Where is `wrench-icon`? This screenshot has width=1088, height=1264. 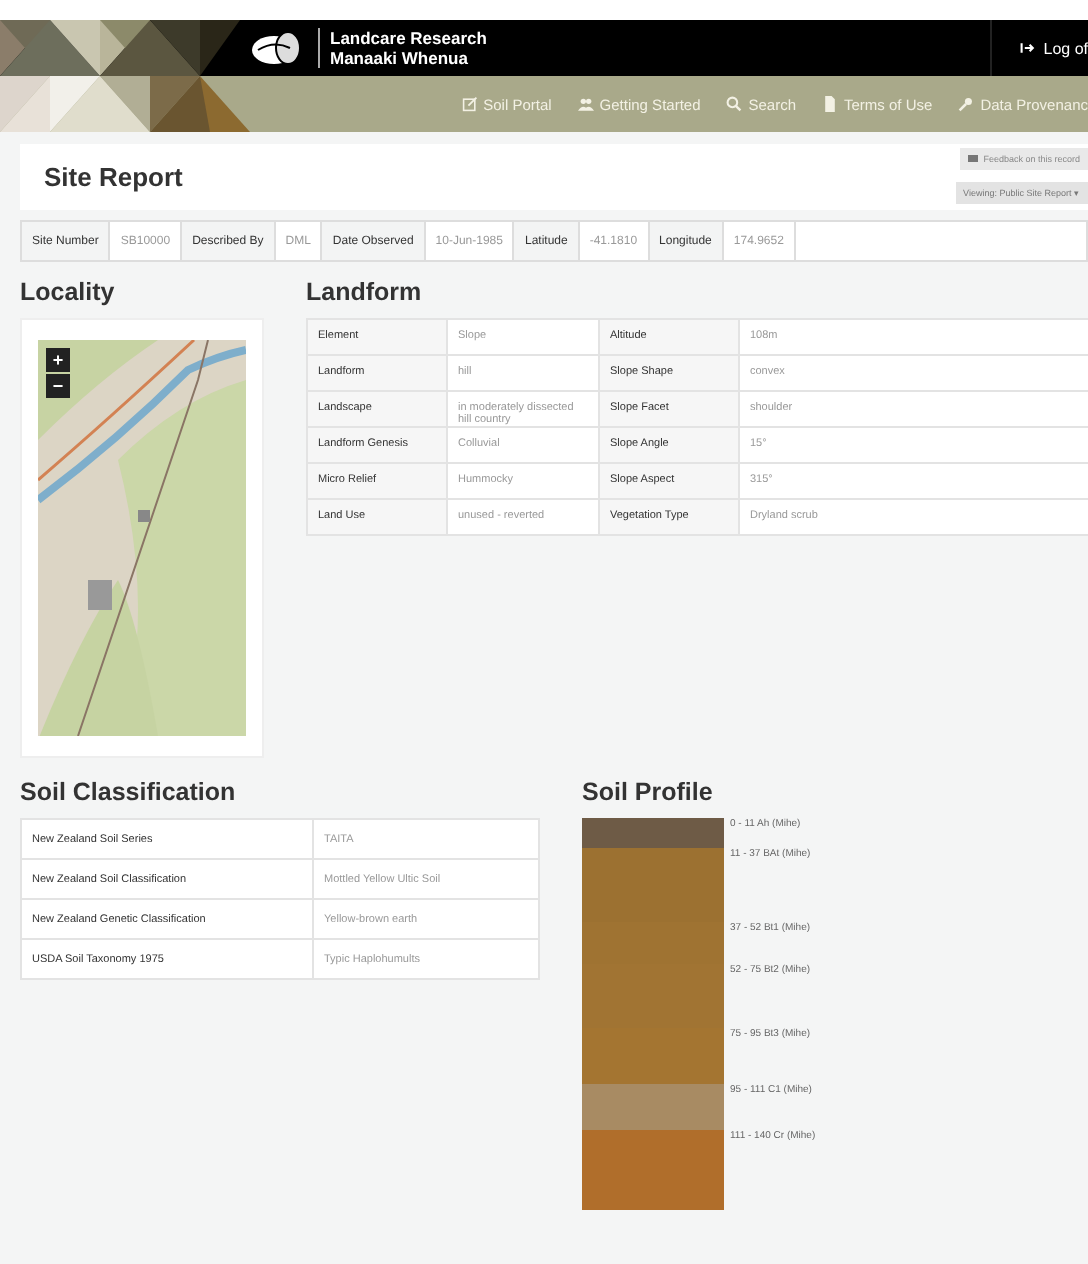
wrench-icon is located at coordinates (966, 104).